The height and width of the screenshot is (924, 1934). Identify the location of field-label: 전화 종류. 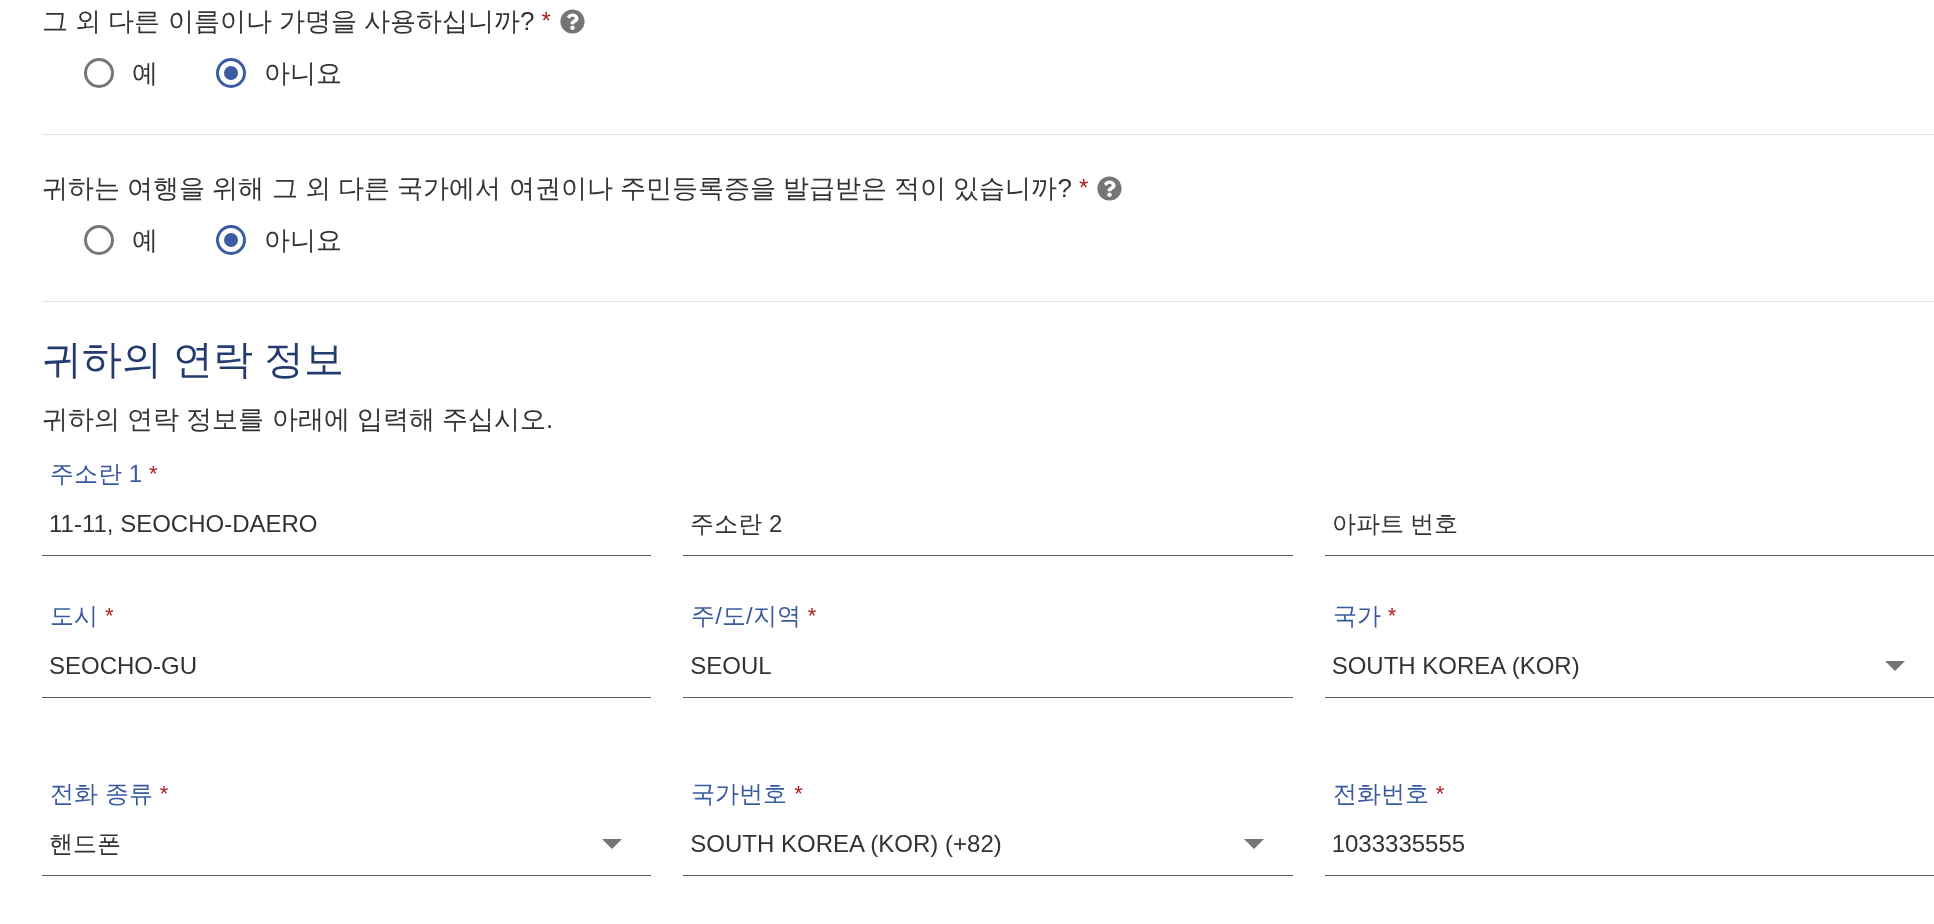
(101, 794).